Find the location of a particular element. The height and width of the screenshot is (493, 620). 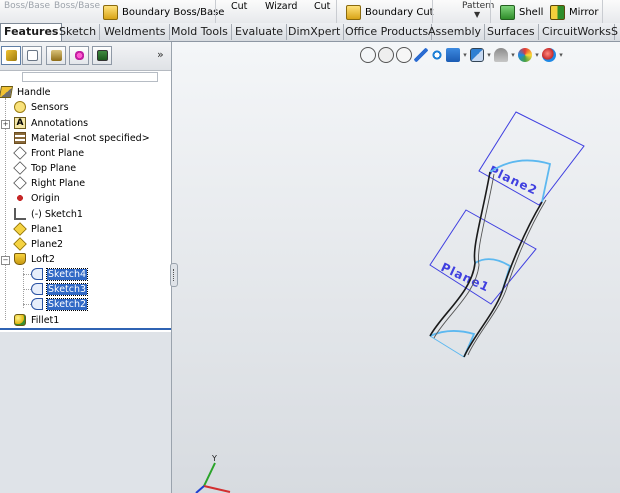

shell-icon is located at coordinates (507, 12).